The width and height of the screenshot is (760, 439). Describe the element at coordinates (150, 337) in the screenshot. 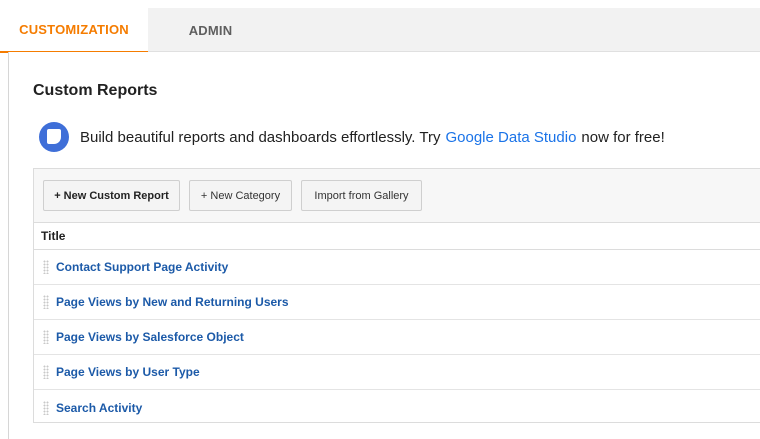

I see `report-link: Page Views by Salesforce Object` at that location.